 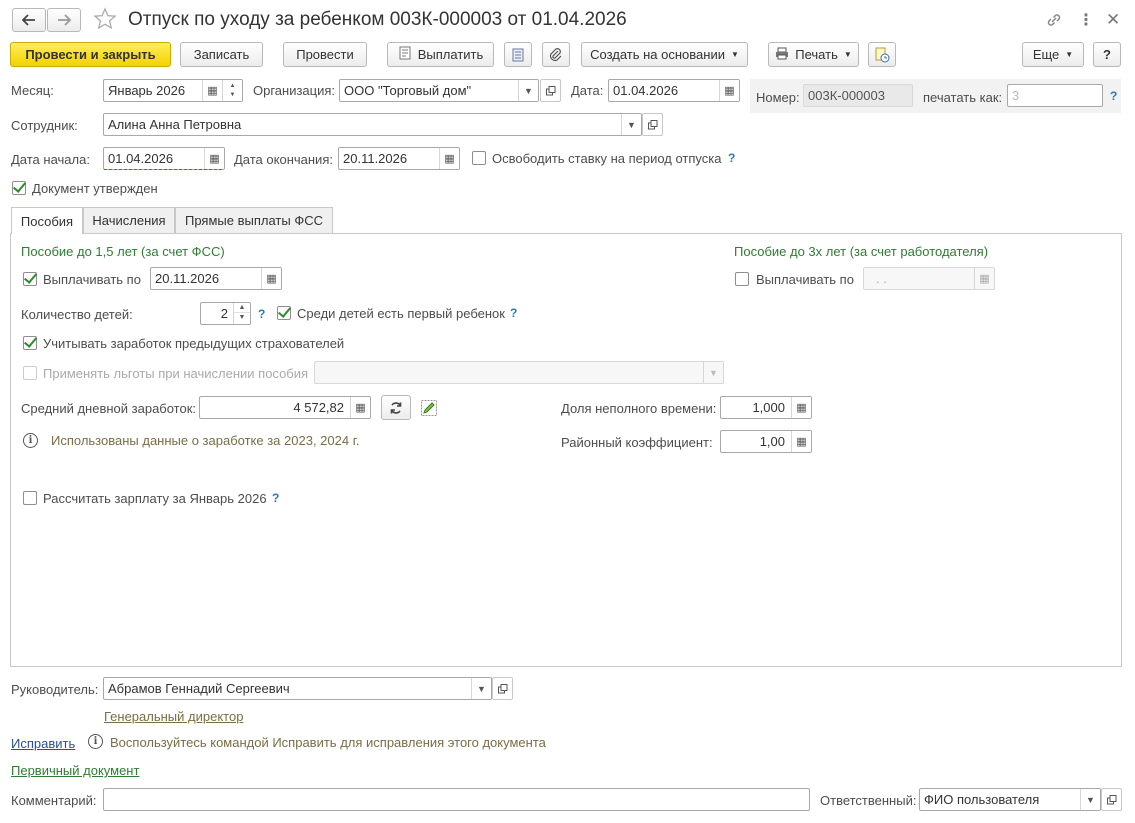 I want to click on save-button: Записать, so click(x=221, y=54).